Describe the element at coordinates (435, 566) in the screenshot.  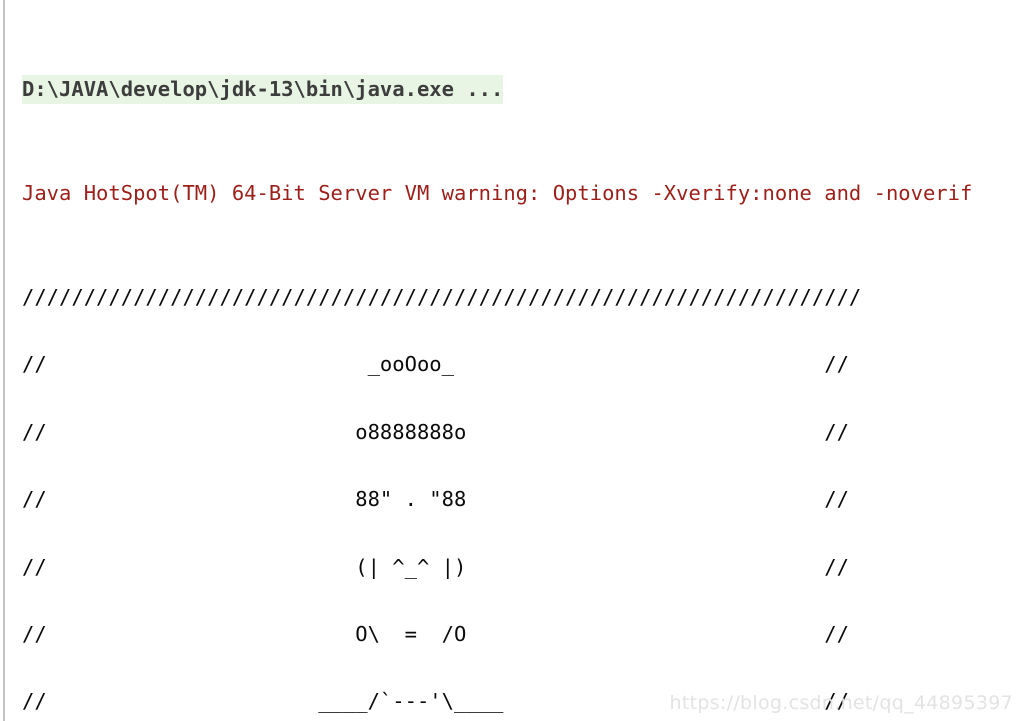
I see `art-row-face-eyes: // (| ^_^ |) //` at that location.